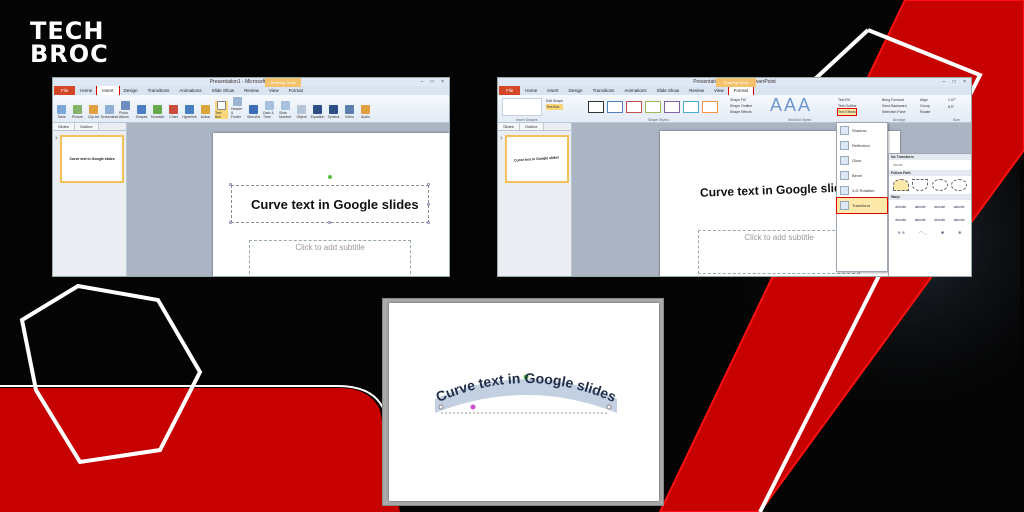 This screenshot has width=1024, height=512. Describe the element at coordinates (862, 160) in the screenshot. I see `menu-item-glow: Glow` at that location.